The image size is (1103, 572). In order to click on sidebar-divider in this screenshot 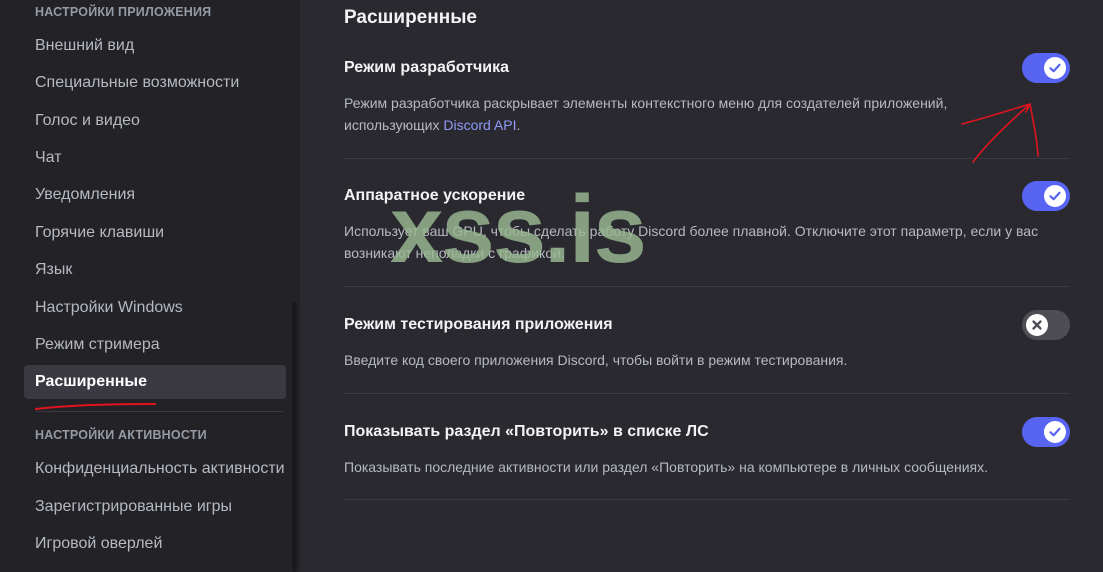, I will do `click(159, 411)`.